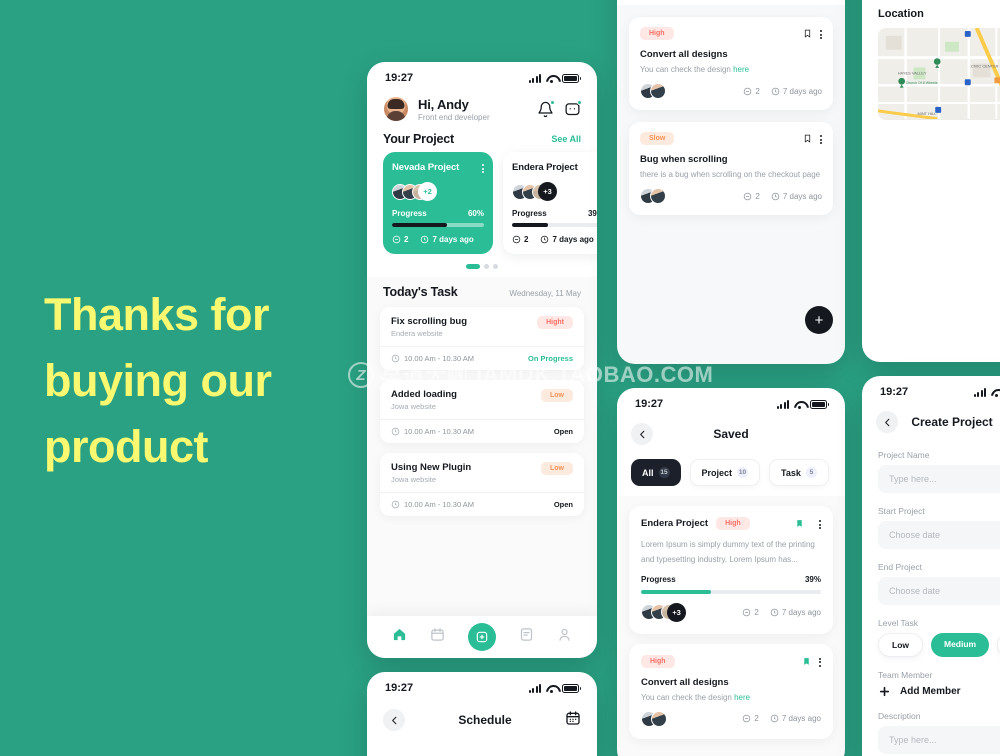 The image size is (1000, 756). I want to click on nav-header: Create Project, so click(931, 419).